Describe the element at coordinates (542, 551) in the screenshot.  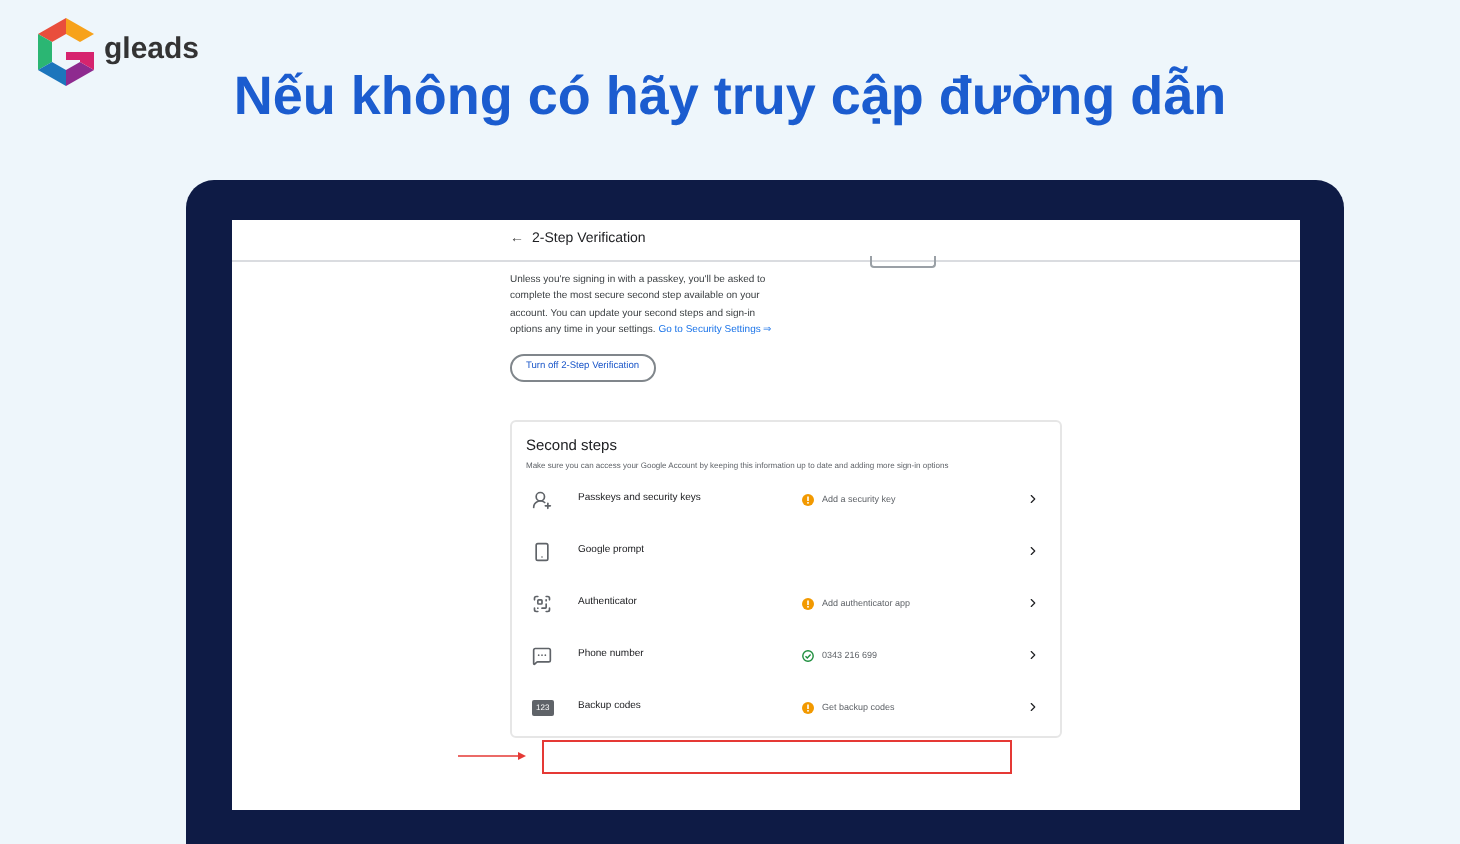
I see `phone-icon` at that location.